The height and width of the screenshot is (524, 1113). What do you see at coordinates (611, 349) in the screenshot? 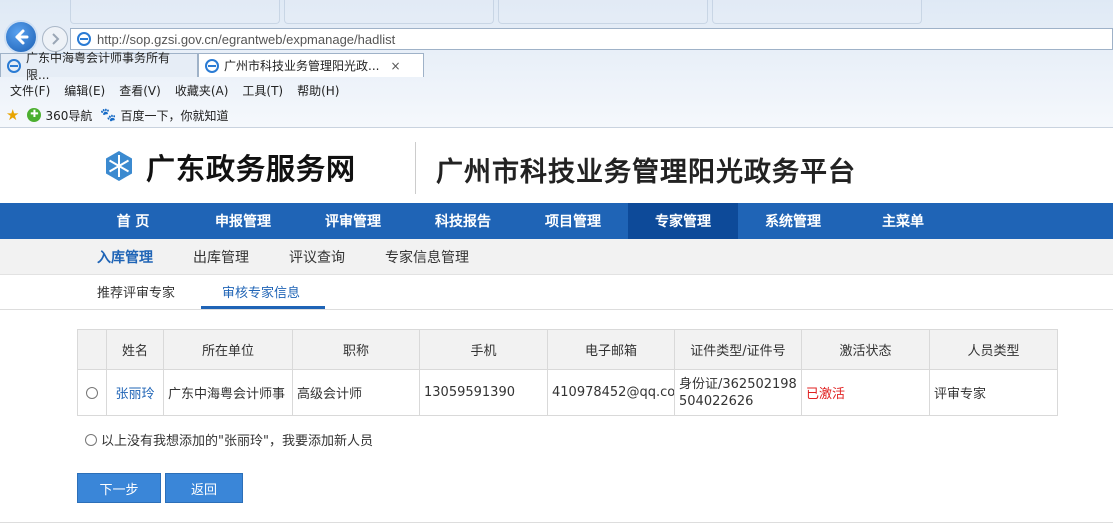
I see `col-email: 电子邮箱` at bounding box center [611, 349].